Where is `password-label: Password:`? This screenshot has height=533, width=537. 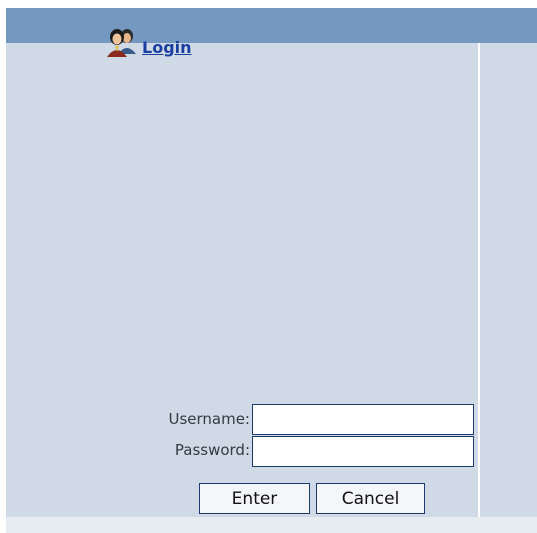
password-label: Password: is located at coordinates (212, 450).